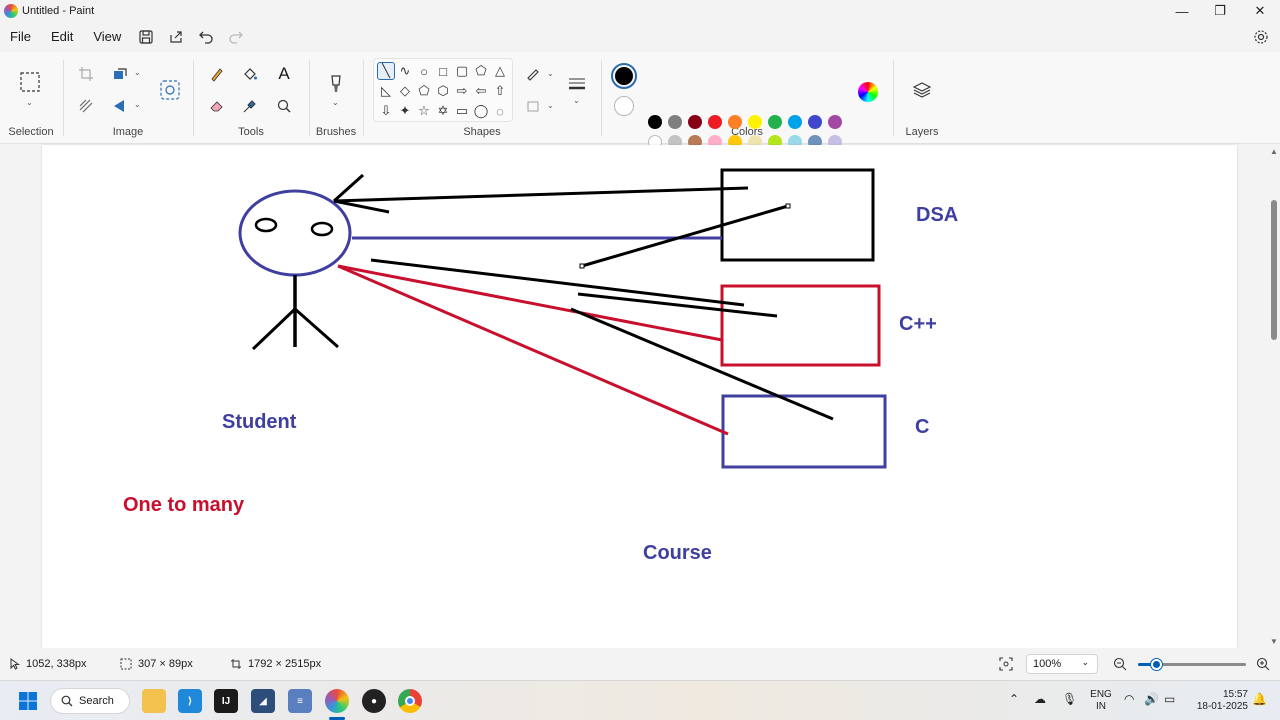 Image resolution: width=1280 pixels, height=720 pixels. What do you see at coordinates (300, 701) in the screenshot?
I see `notepad-app: ≡` at bounding box center [300, 701].